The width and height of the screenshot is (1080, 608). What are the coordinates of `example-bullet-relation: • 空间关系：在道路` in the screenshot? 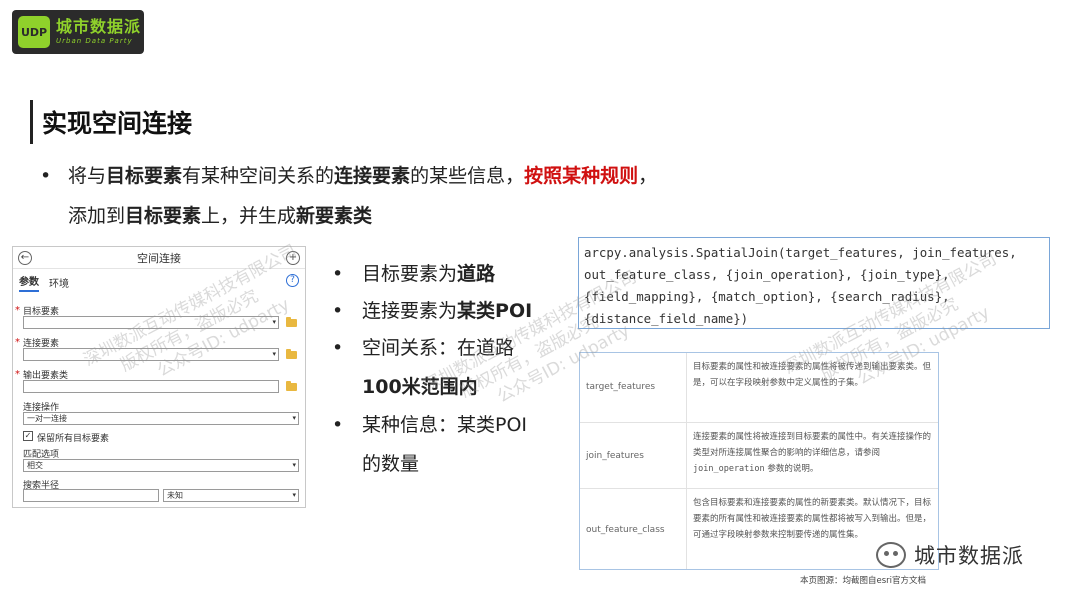 It's located at (432, 348).